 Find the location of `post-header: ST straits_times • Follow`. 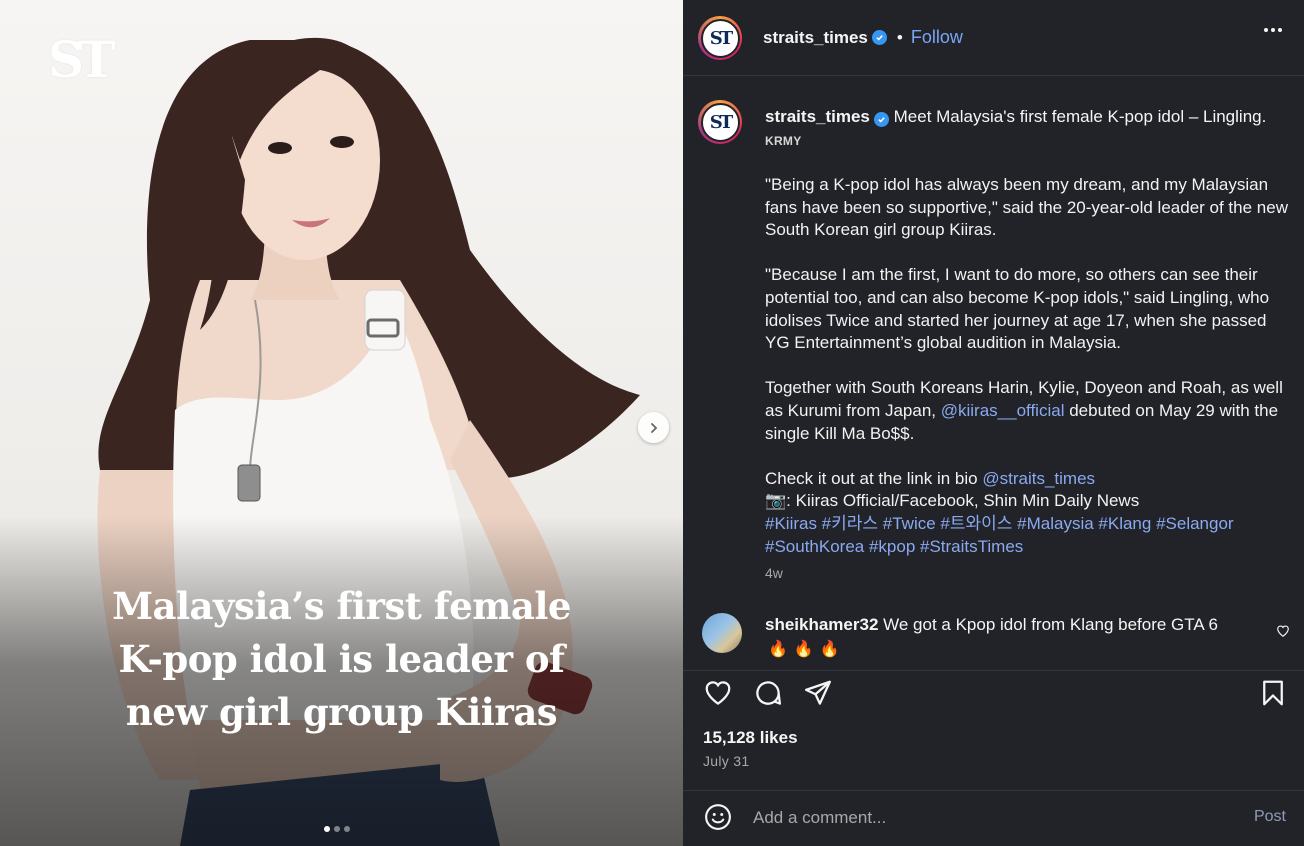

post-header: ST straits_times • Follow is located at coordinates (993, 38).